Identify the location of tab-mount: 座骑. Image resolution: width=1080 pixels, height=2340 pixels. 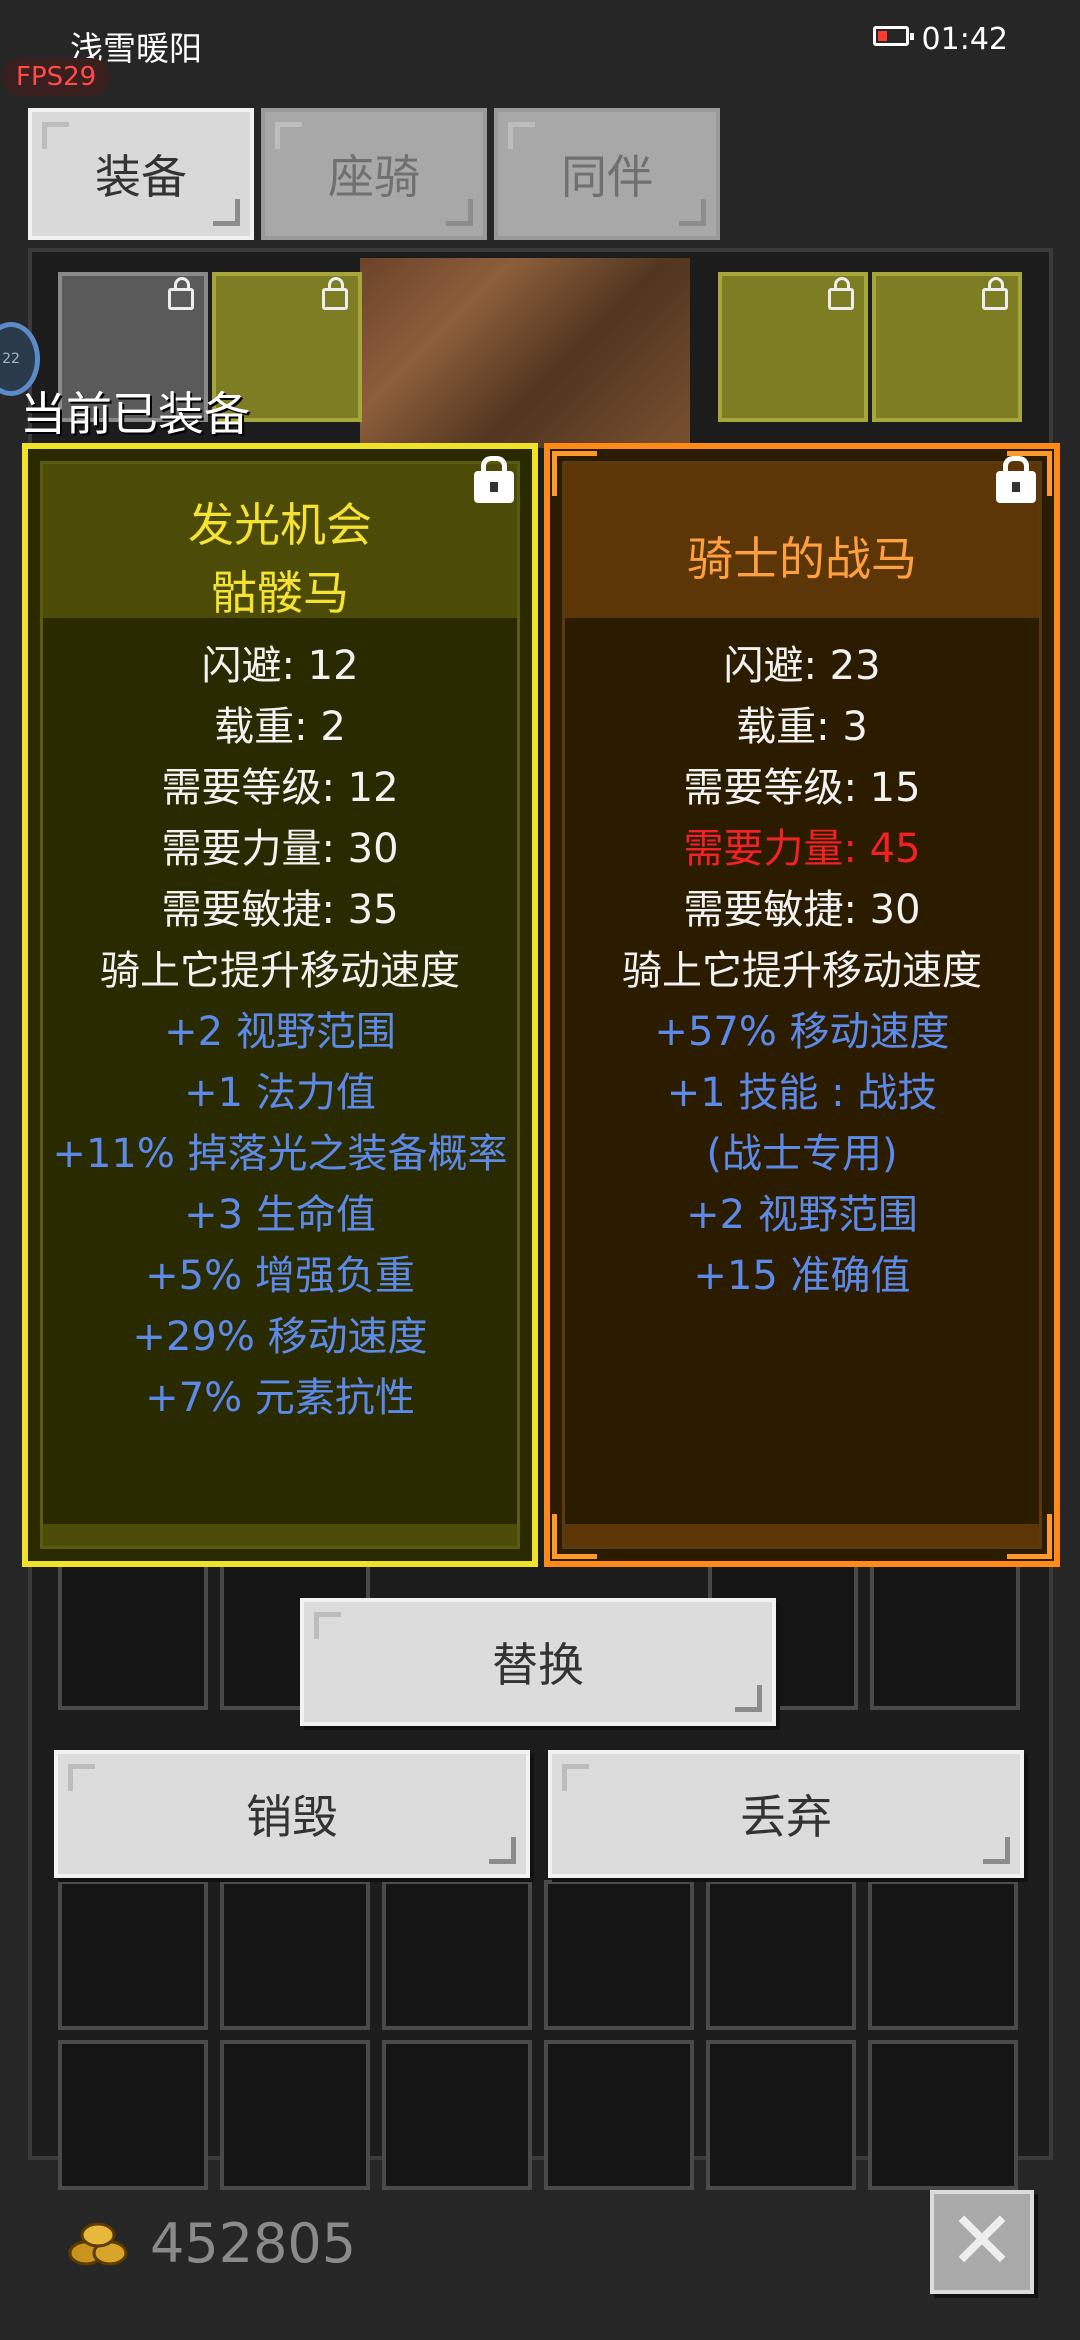
(374, 174).